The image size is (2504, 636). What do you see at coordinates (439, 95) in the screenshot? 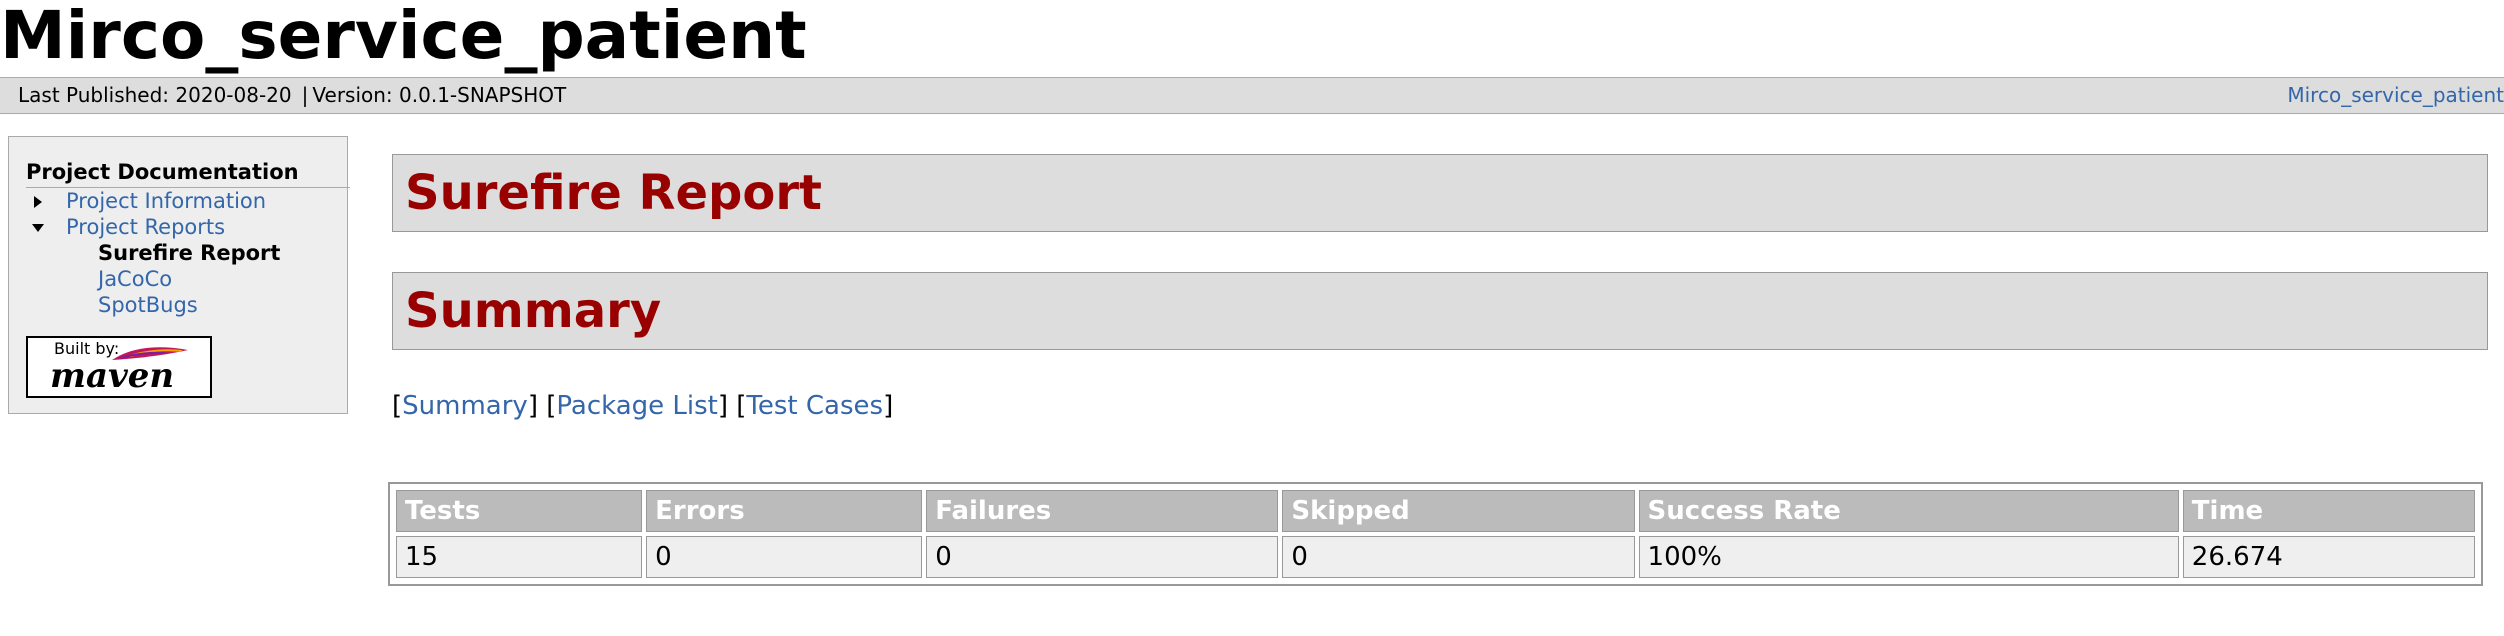
I see `version: Version: 0.0.1-SNAPSHOT` at bounding box center [439, 95].